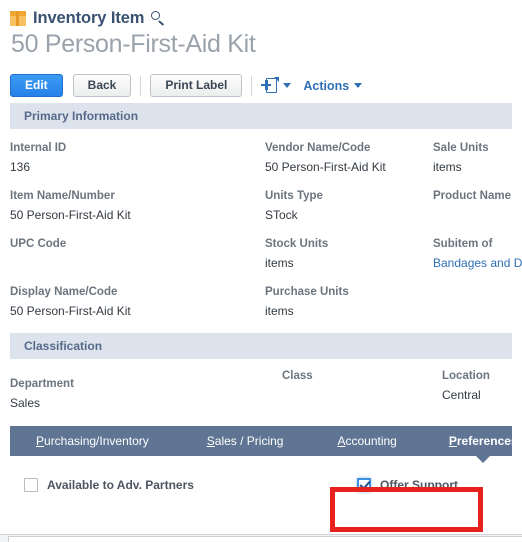  I want to click on tab-accesskey: S, so click(210, 441).